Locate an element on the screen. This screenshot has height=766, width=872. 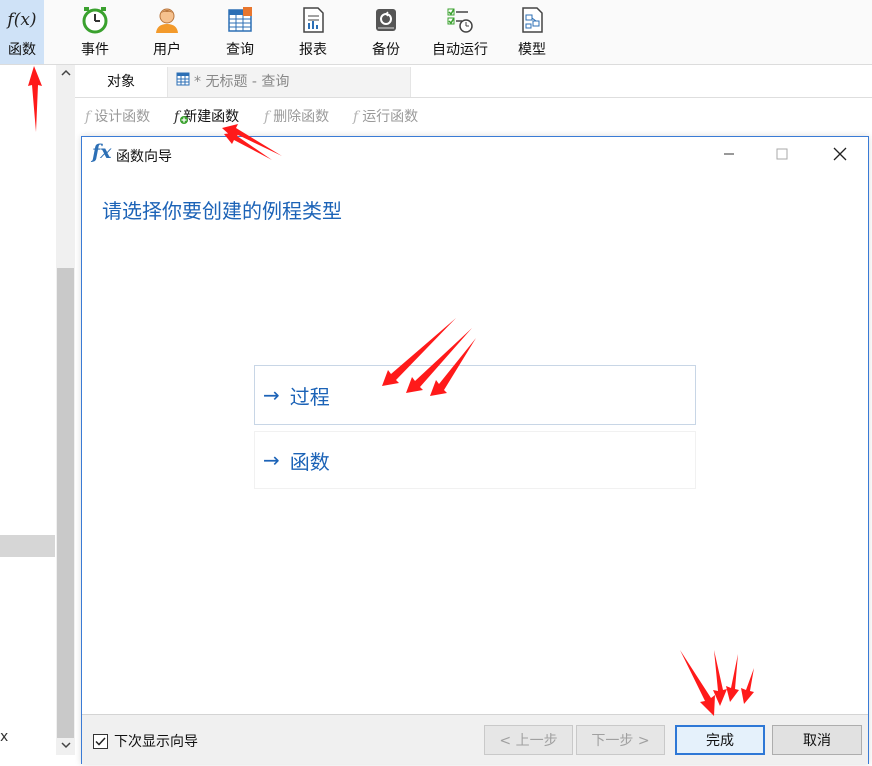
tab-bar: 对象 * 无标题 - 查询 is located at coordinates (473, 81).